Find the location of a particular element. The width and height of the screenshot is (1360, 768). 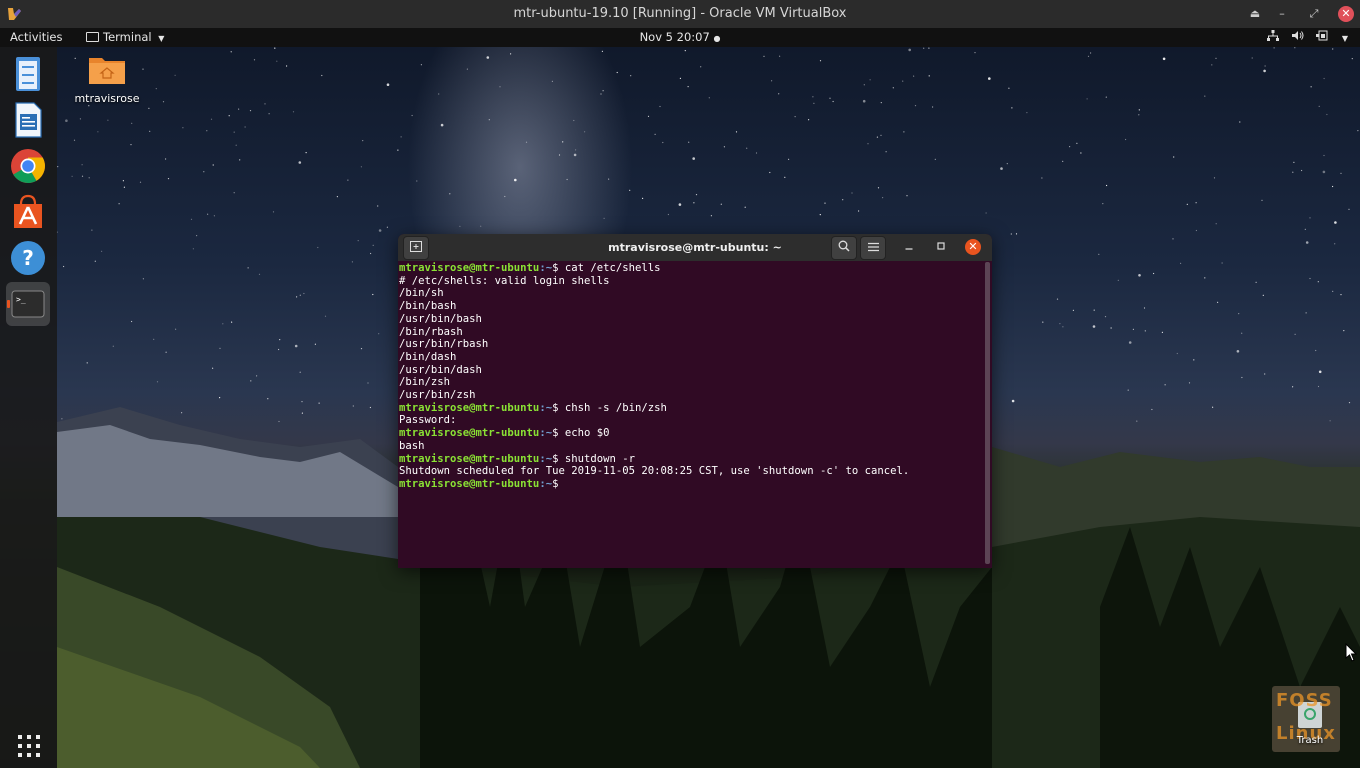

desktop-home-folder: mtravisrose is located at coordinates (107, 79).